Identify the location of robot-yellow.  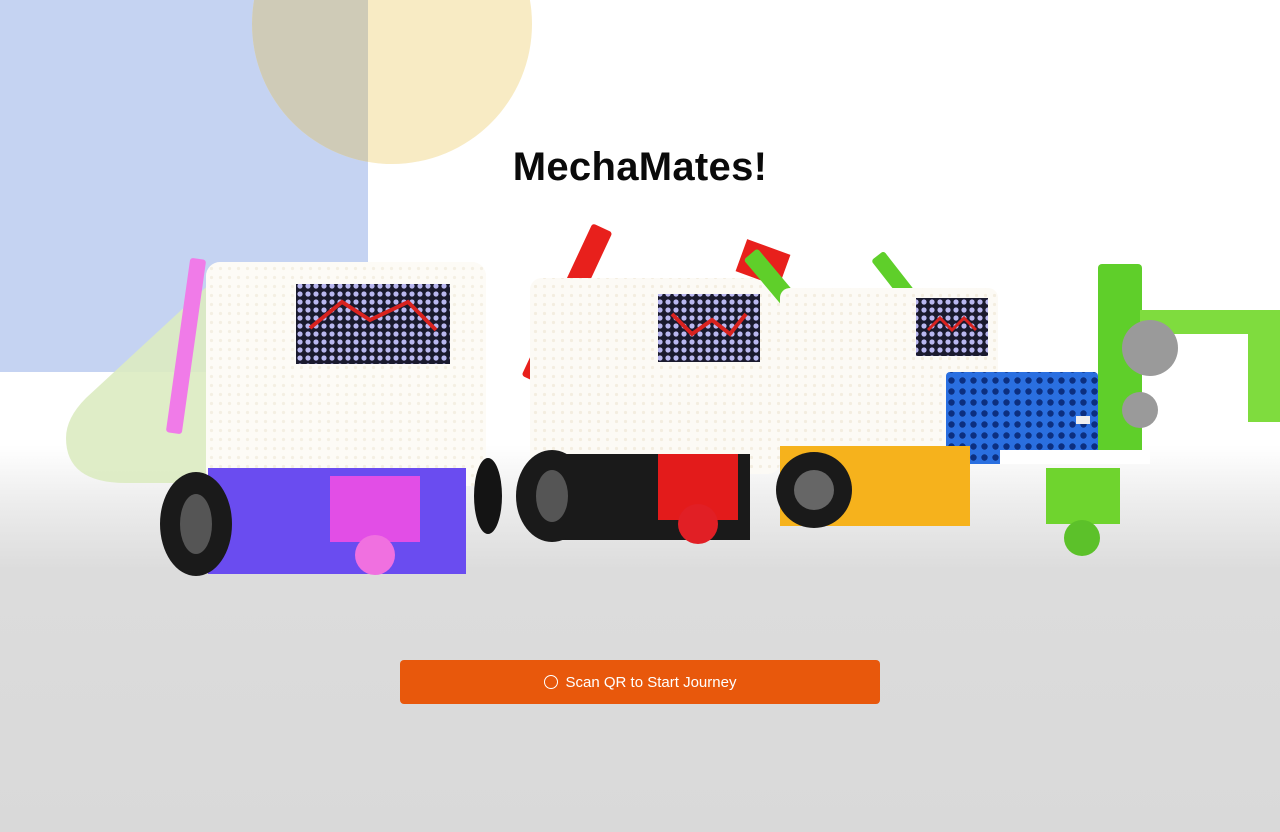
(921, 388).